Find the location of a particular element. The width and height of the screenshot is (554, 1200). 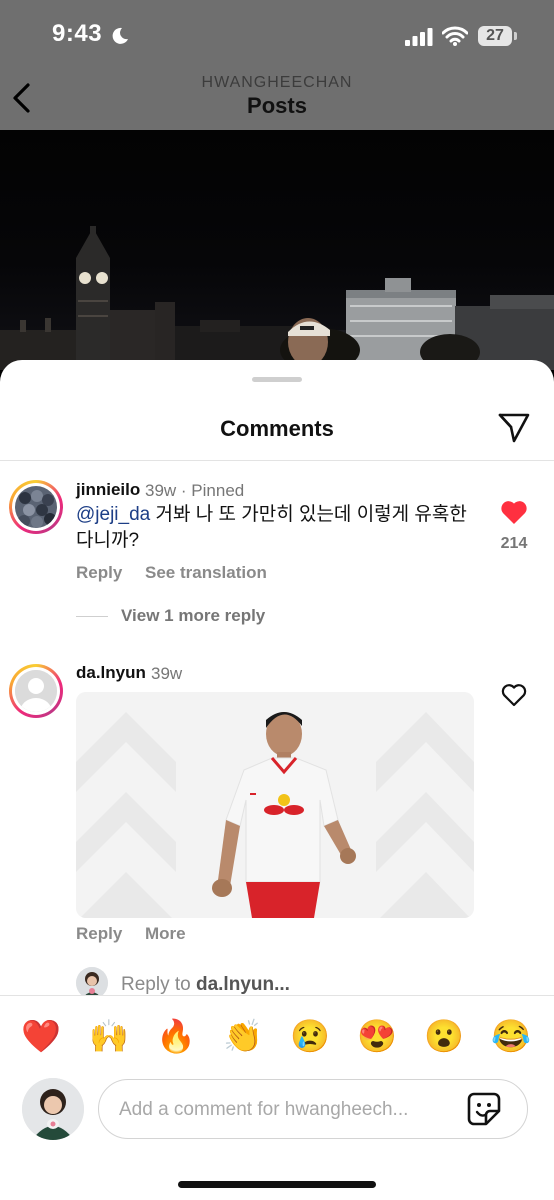

pinned-label: · Pinned is located at coordinates (212, 490).